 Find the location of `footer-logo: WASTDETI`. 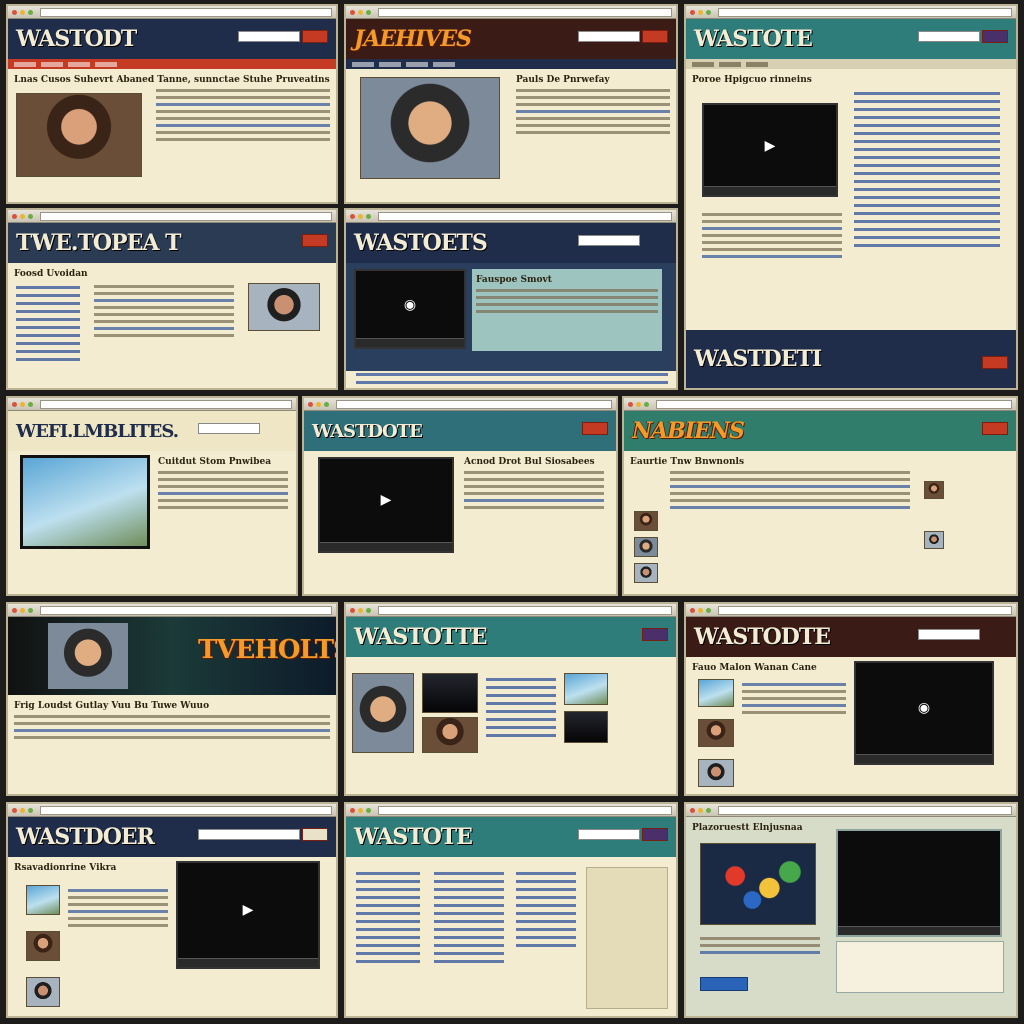

footer-logo: WASTDETI is located at coordinates (758, 359).